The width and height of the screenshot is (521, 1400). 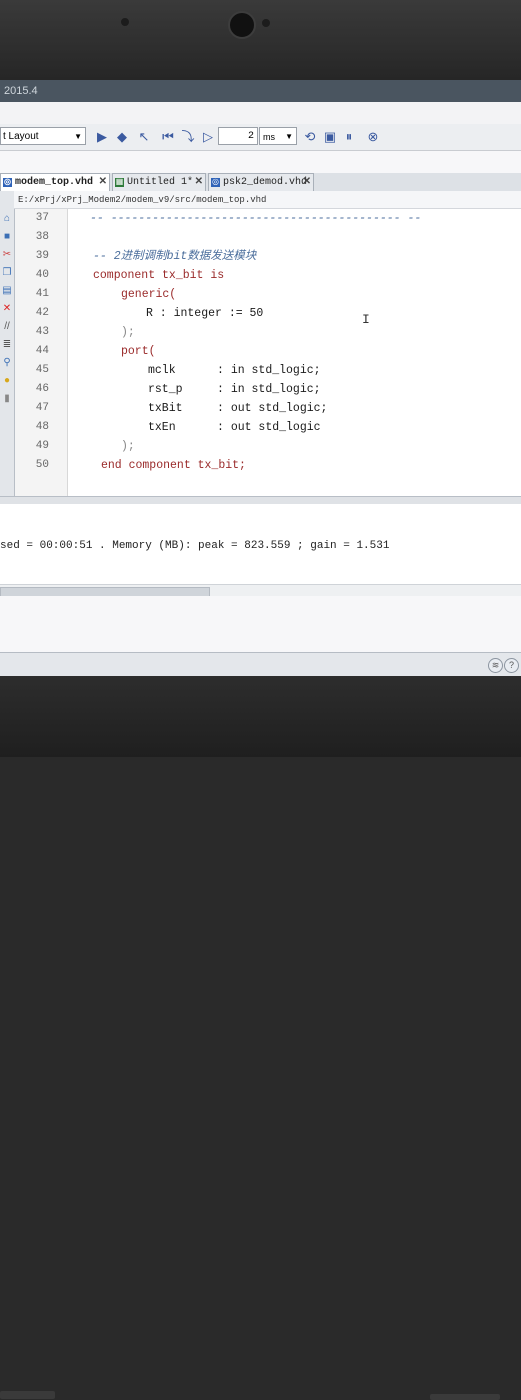 What do you see at coordinates (144, 137) in the screenshot?
I see `pointer-icon: ↖` at bounding box center [144, 137].